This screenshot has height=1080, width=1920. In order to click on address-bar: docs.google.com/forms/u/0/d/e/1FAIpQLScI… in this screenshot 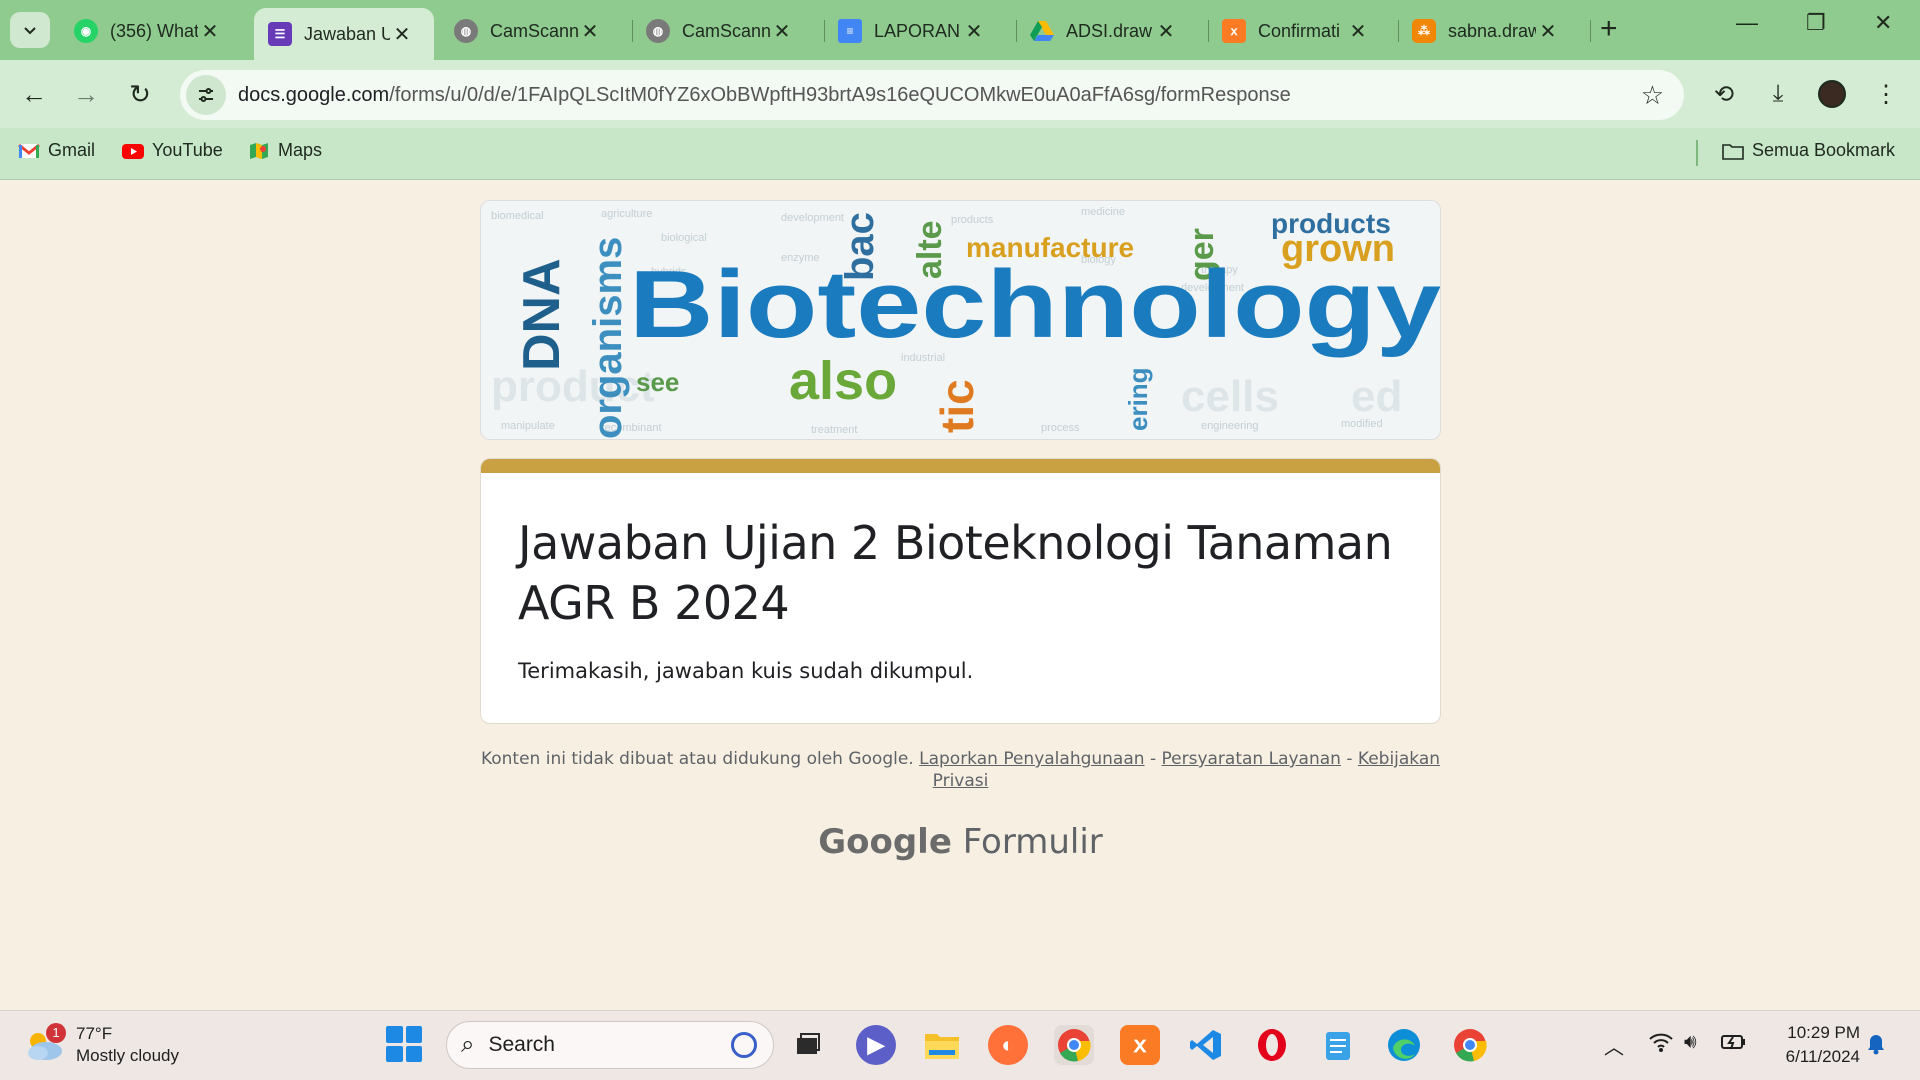, I will do `click(932, 95)`.